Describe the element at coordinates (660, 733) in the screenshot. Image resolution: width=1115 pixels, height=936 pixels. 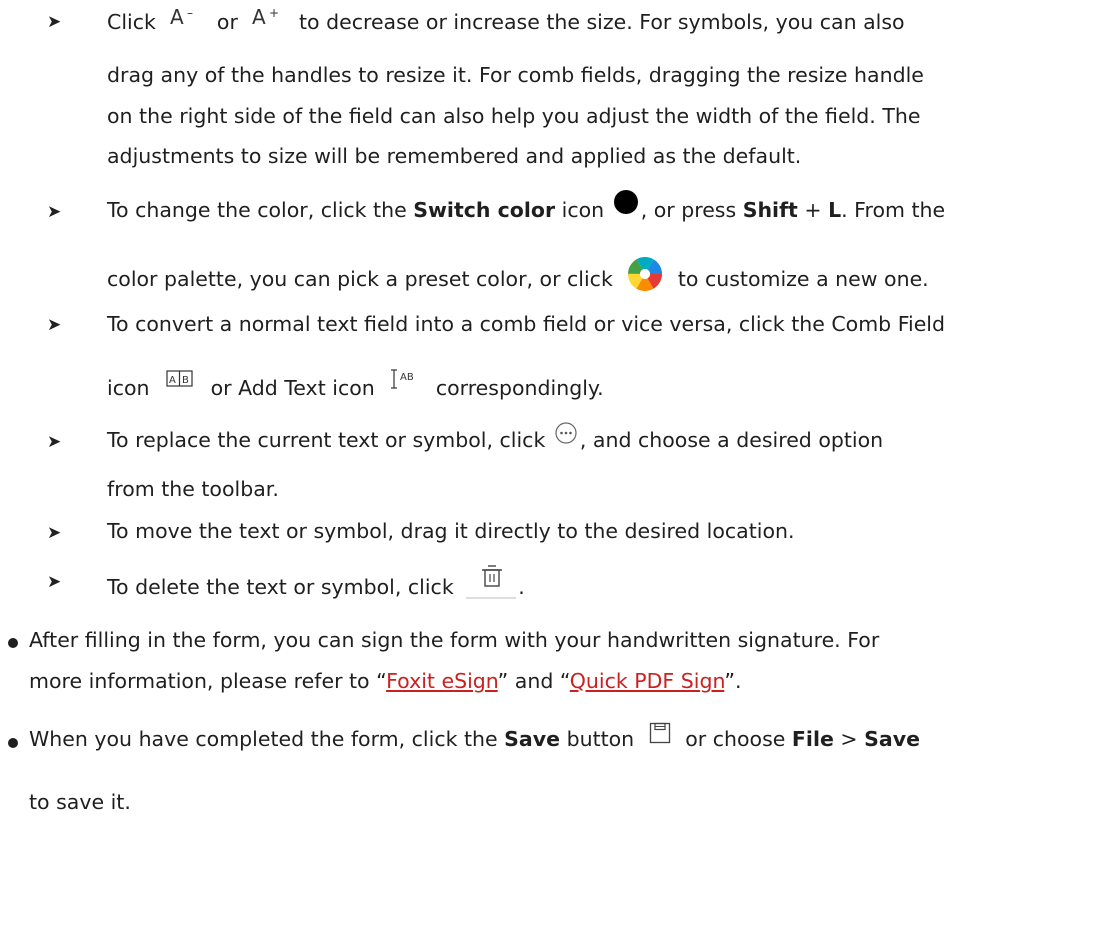
I see `save-icon` at that location.